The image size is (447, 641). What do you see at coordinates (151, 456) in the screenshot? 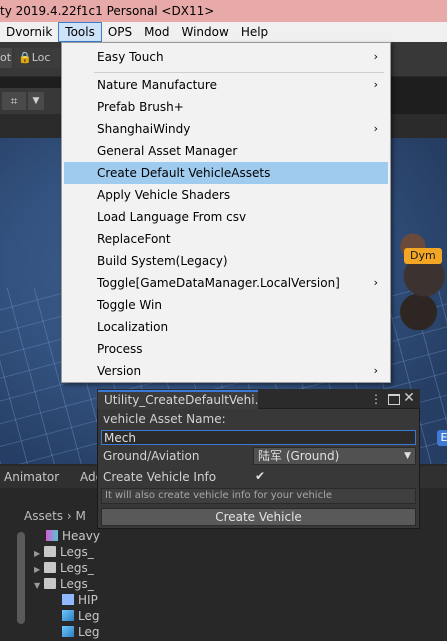
I see `ground-aviation-label: Ground/Aviation` at bounding box center [151, 456].